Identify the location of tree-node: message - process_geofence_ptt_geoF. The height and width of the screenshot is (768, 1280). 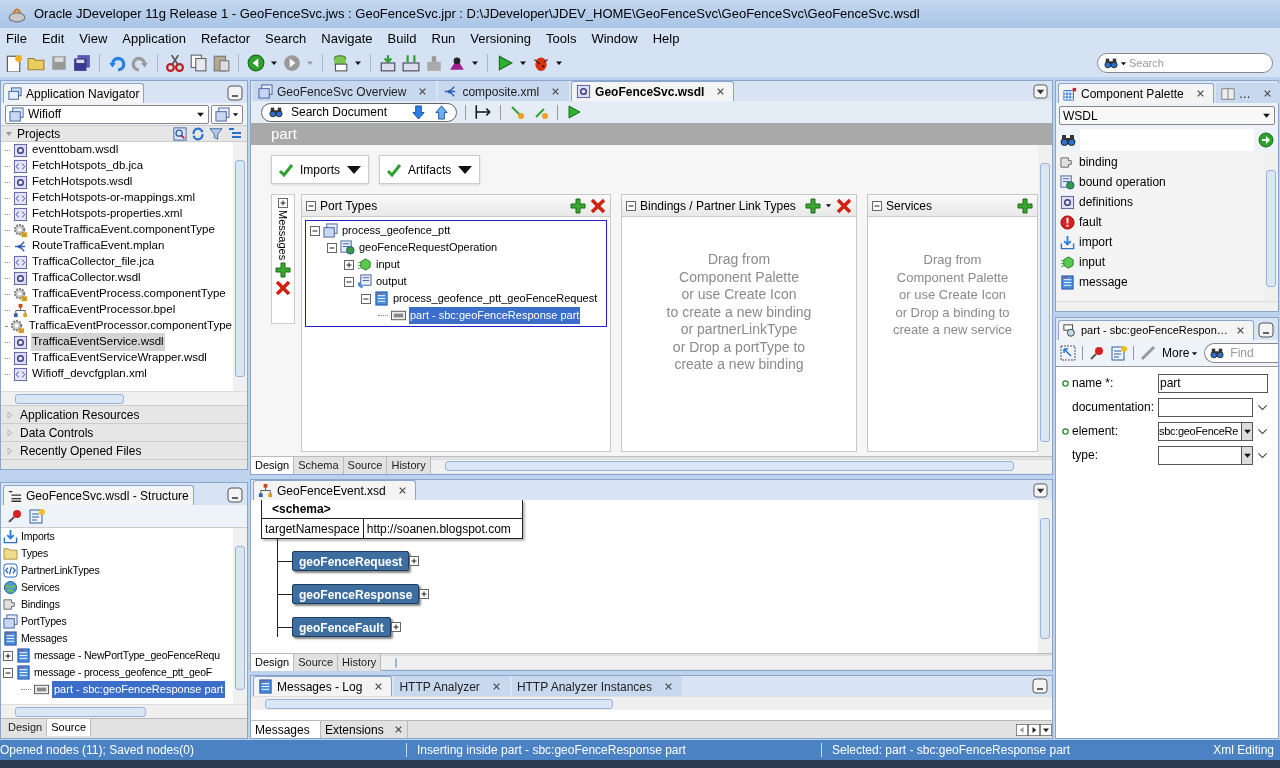
(123, 672).